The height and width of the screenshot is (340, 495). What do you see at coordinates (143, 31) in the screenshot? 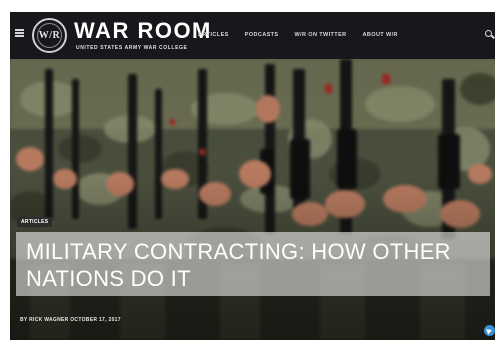
I see `site-title: WAR ROOM` at bounding box center [143, 31].